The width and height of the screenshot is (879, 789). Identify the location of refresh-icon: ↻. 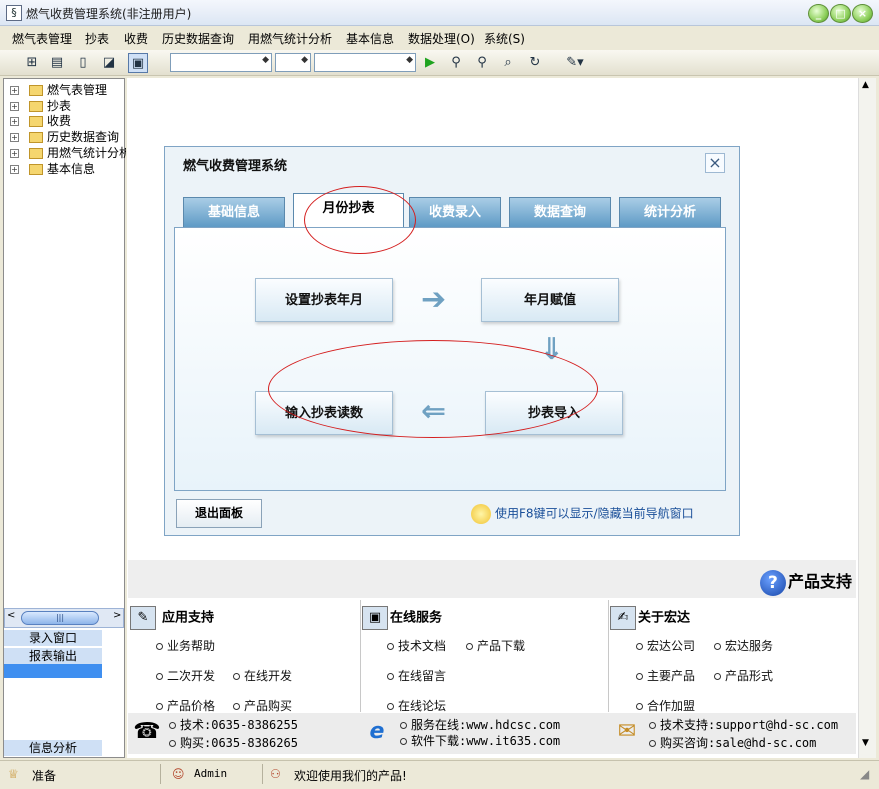
(535, 63).